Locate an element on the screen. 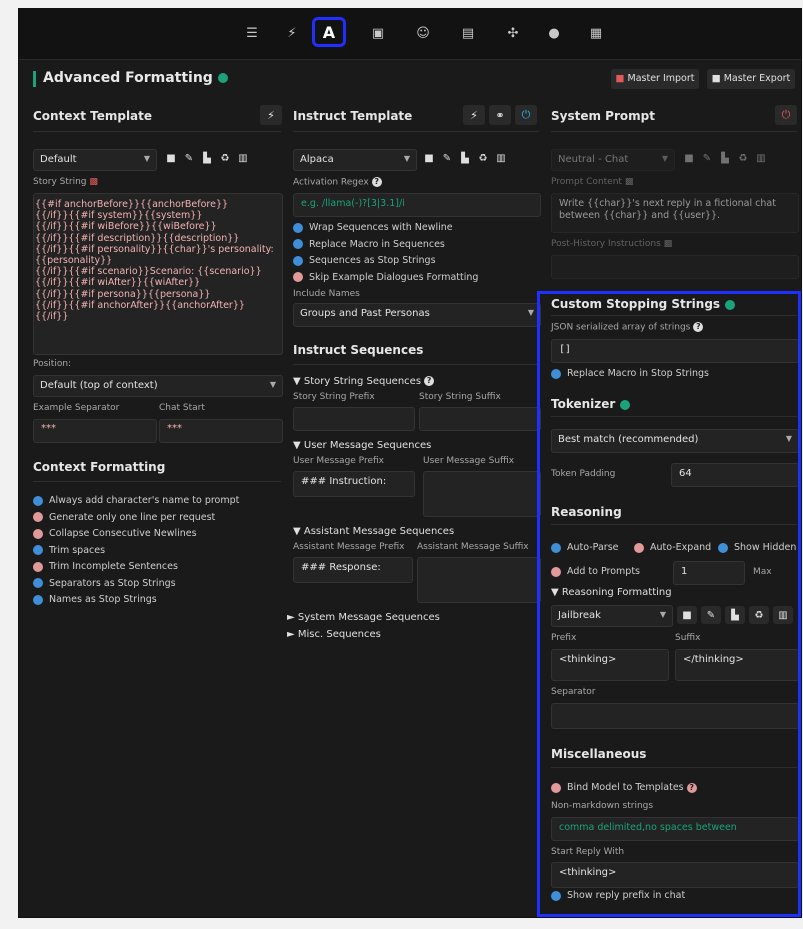  story-string-prefix-field is located at coordinates (354, 419).